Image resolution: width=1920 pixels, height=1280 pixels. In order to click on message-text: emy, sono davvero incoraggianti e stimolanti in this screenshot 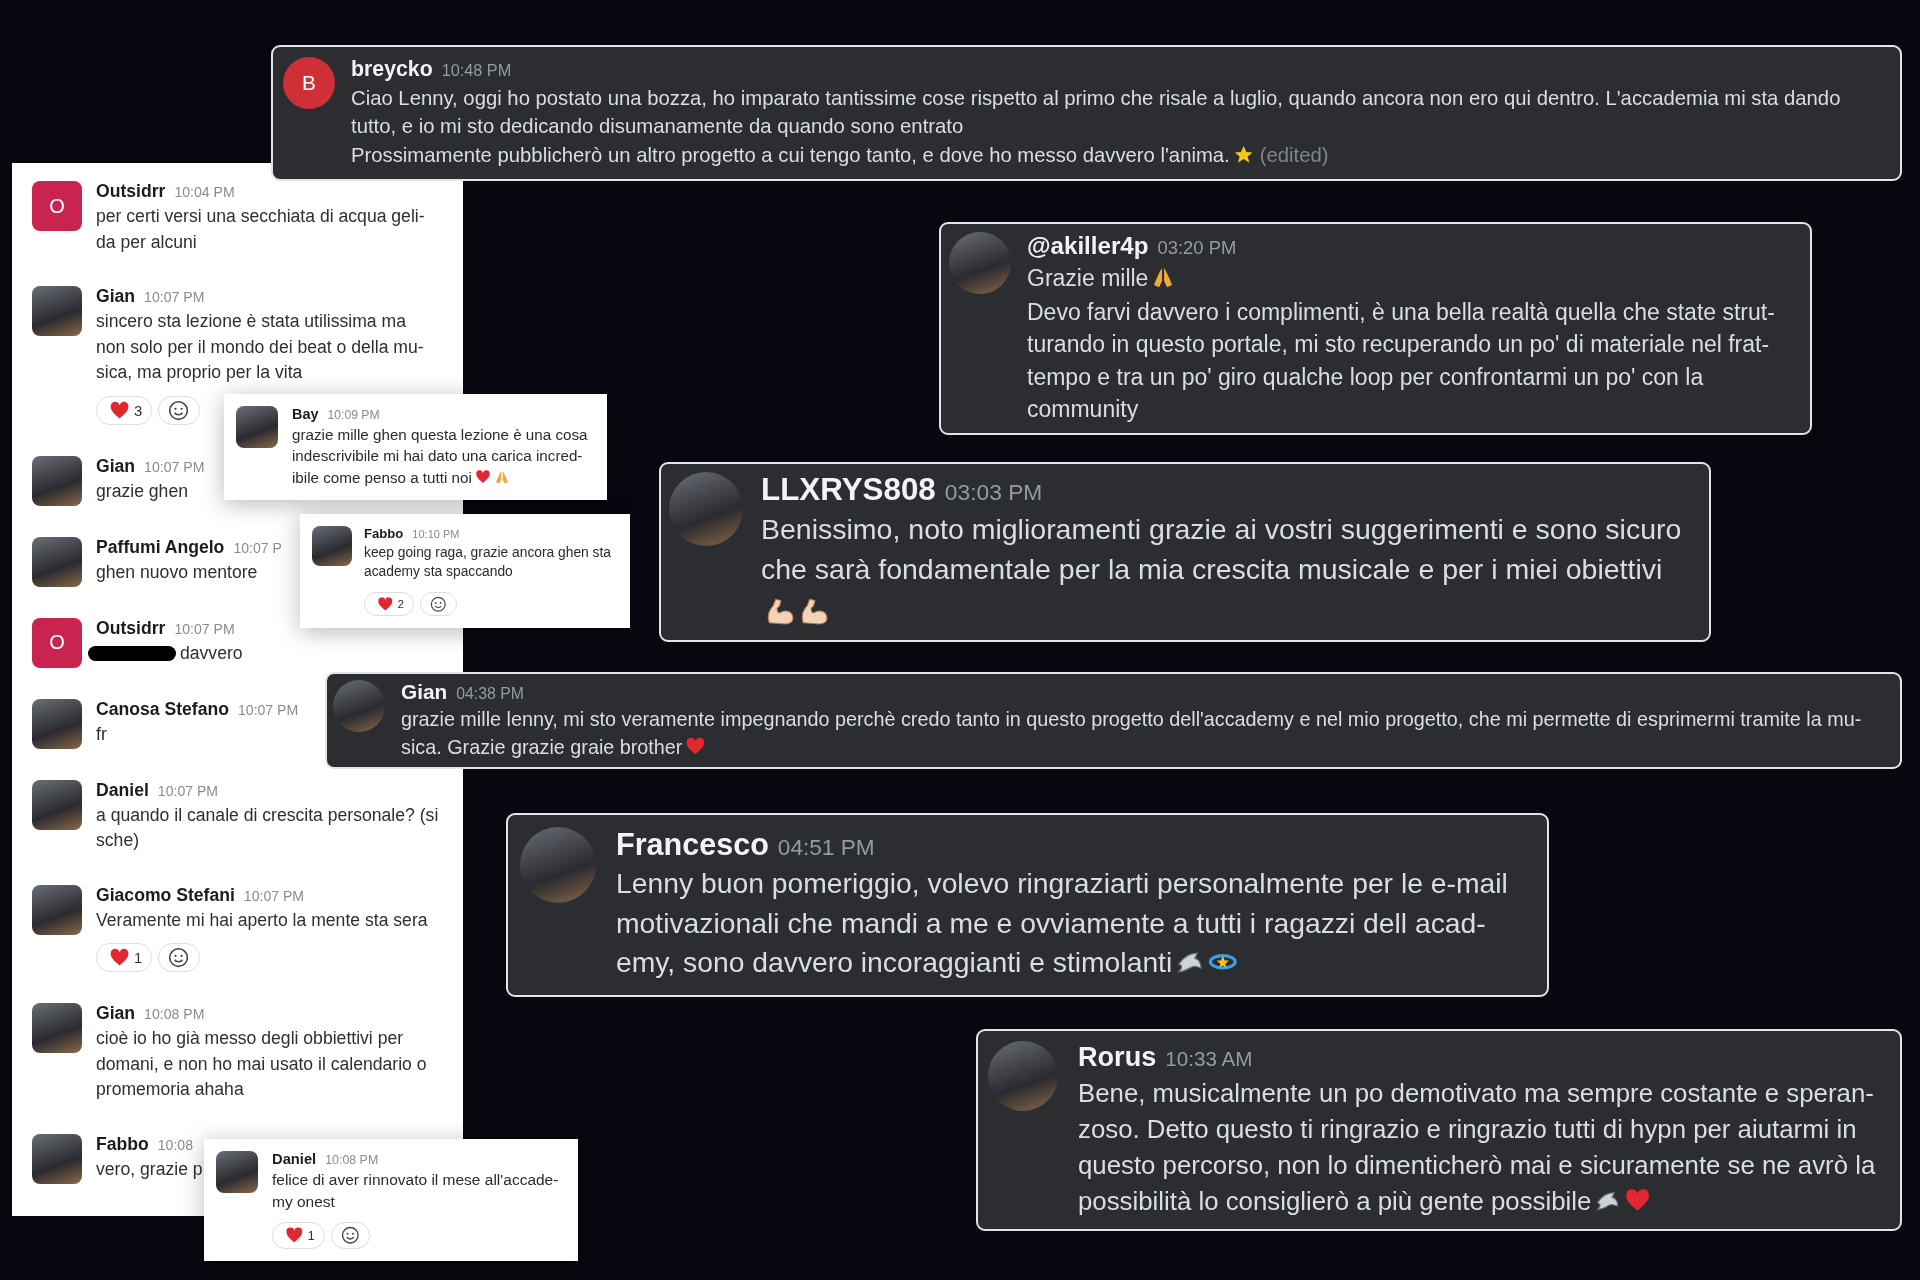, I will do `click(894, 962)`.